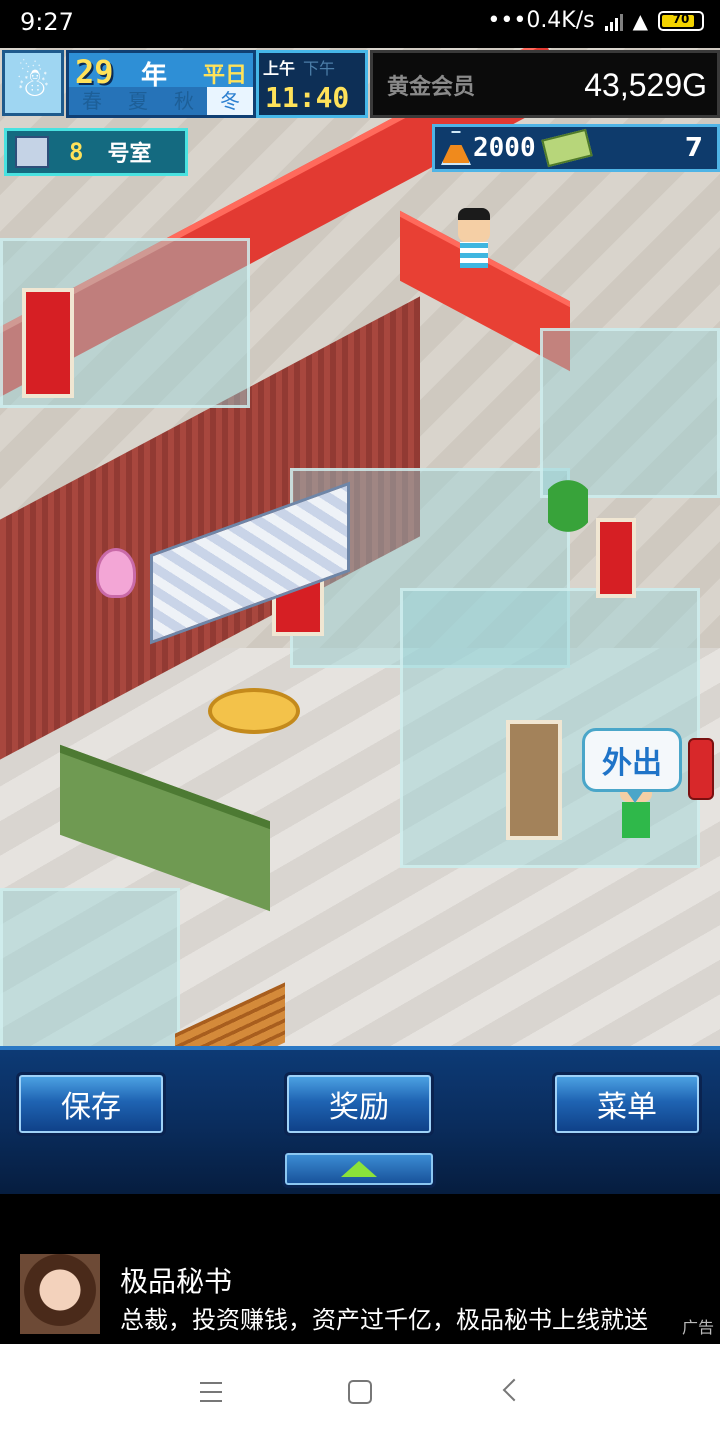 Image resolution: width=720 pixels, height=1440 pixels. I want to click on character-striped-shirt, so click(474, 244).